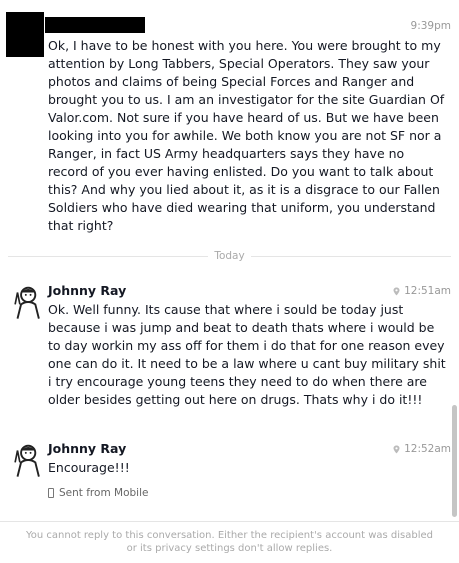 The width and height of the screenshot is (459, 563). I want to click on mobile-phone-icon, so click(51, 493).